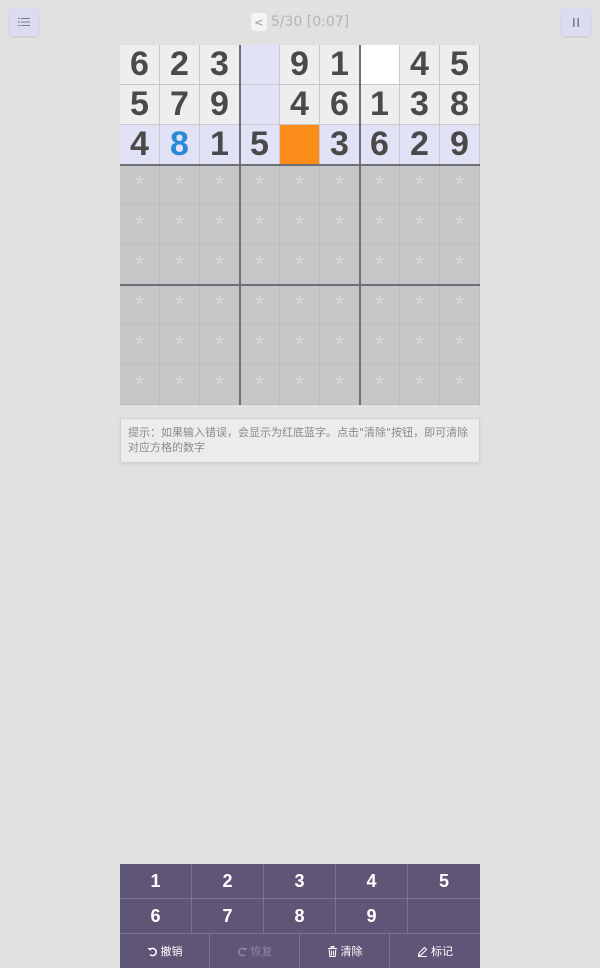 This screenshot has width=600, height=968. What do you see at coordinates (310, 22) in the screenshot?
I see `level-timer: 5/30 [0:07]` at bounding box center [310, 22].